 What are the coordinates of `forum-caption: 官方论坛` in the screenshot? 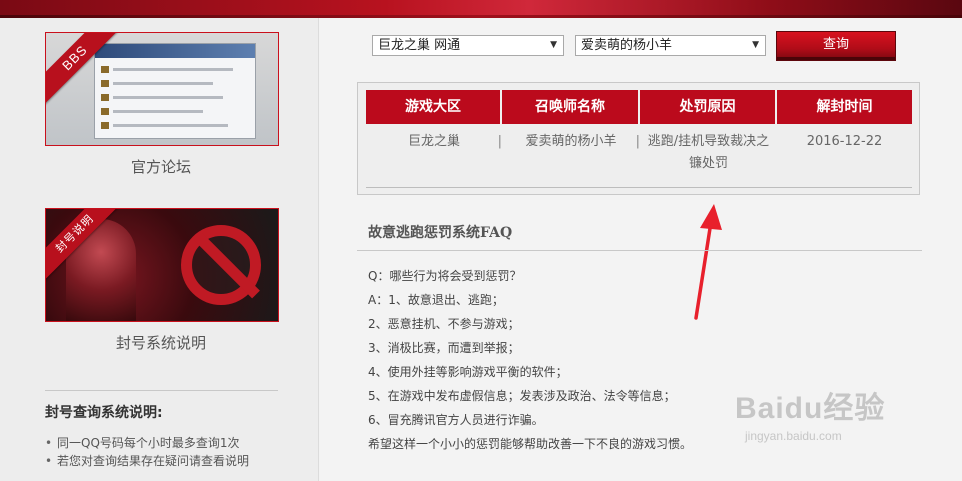 It's located at (161, 166).